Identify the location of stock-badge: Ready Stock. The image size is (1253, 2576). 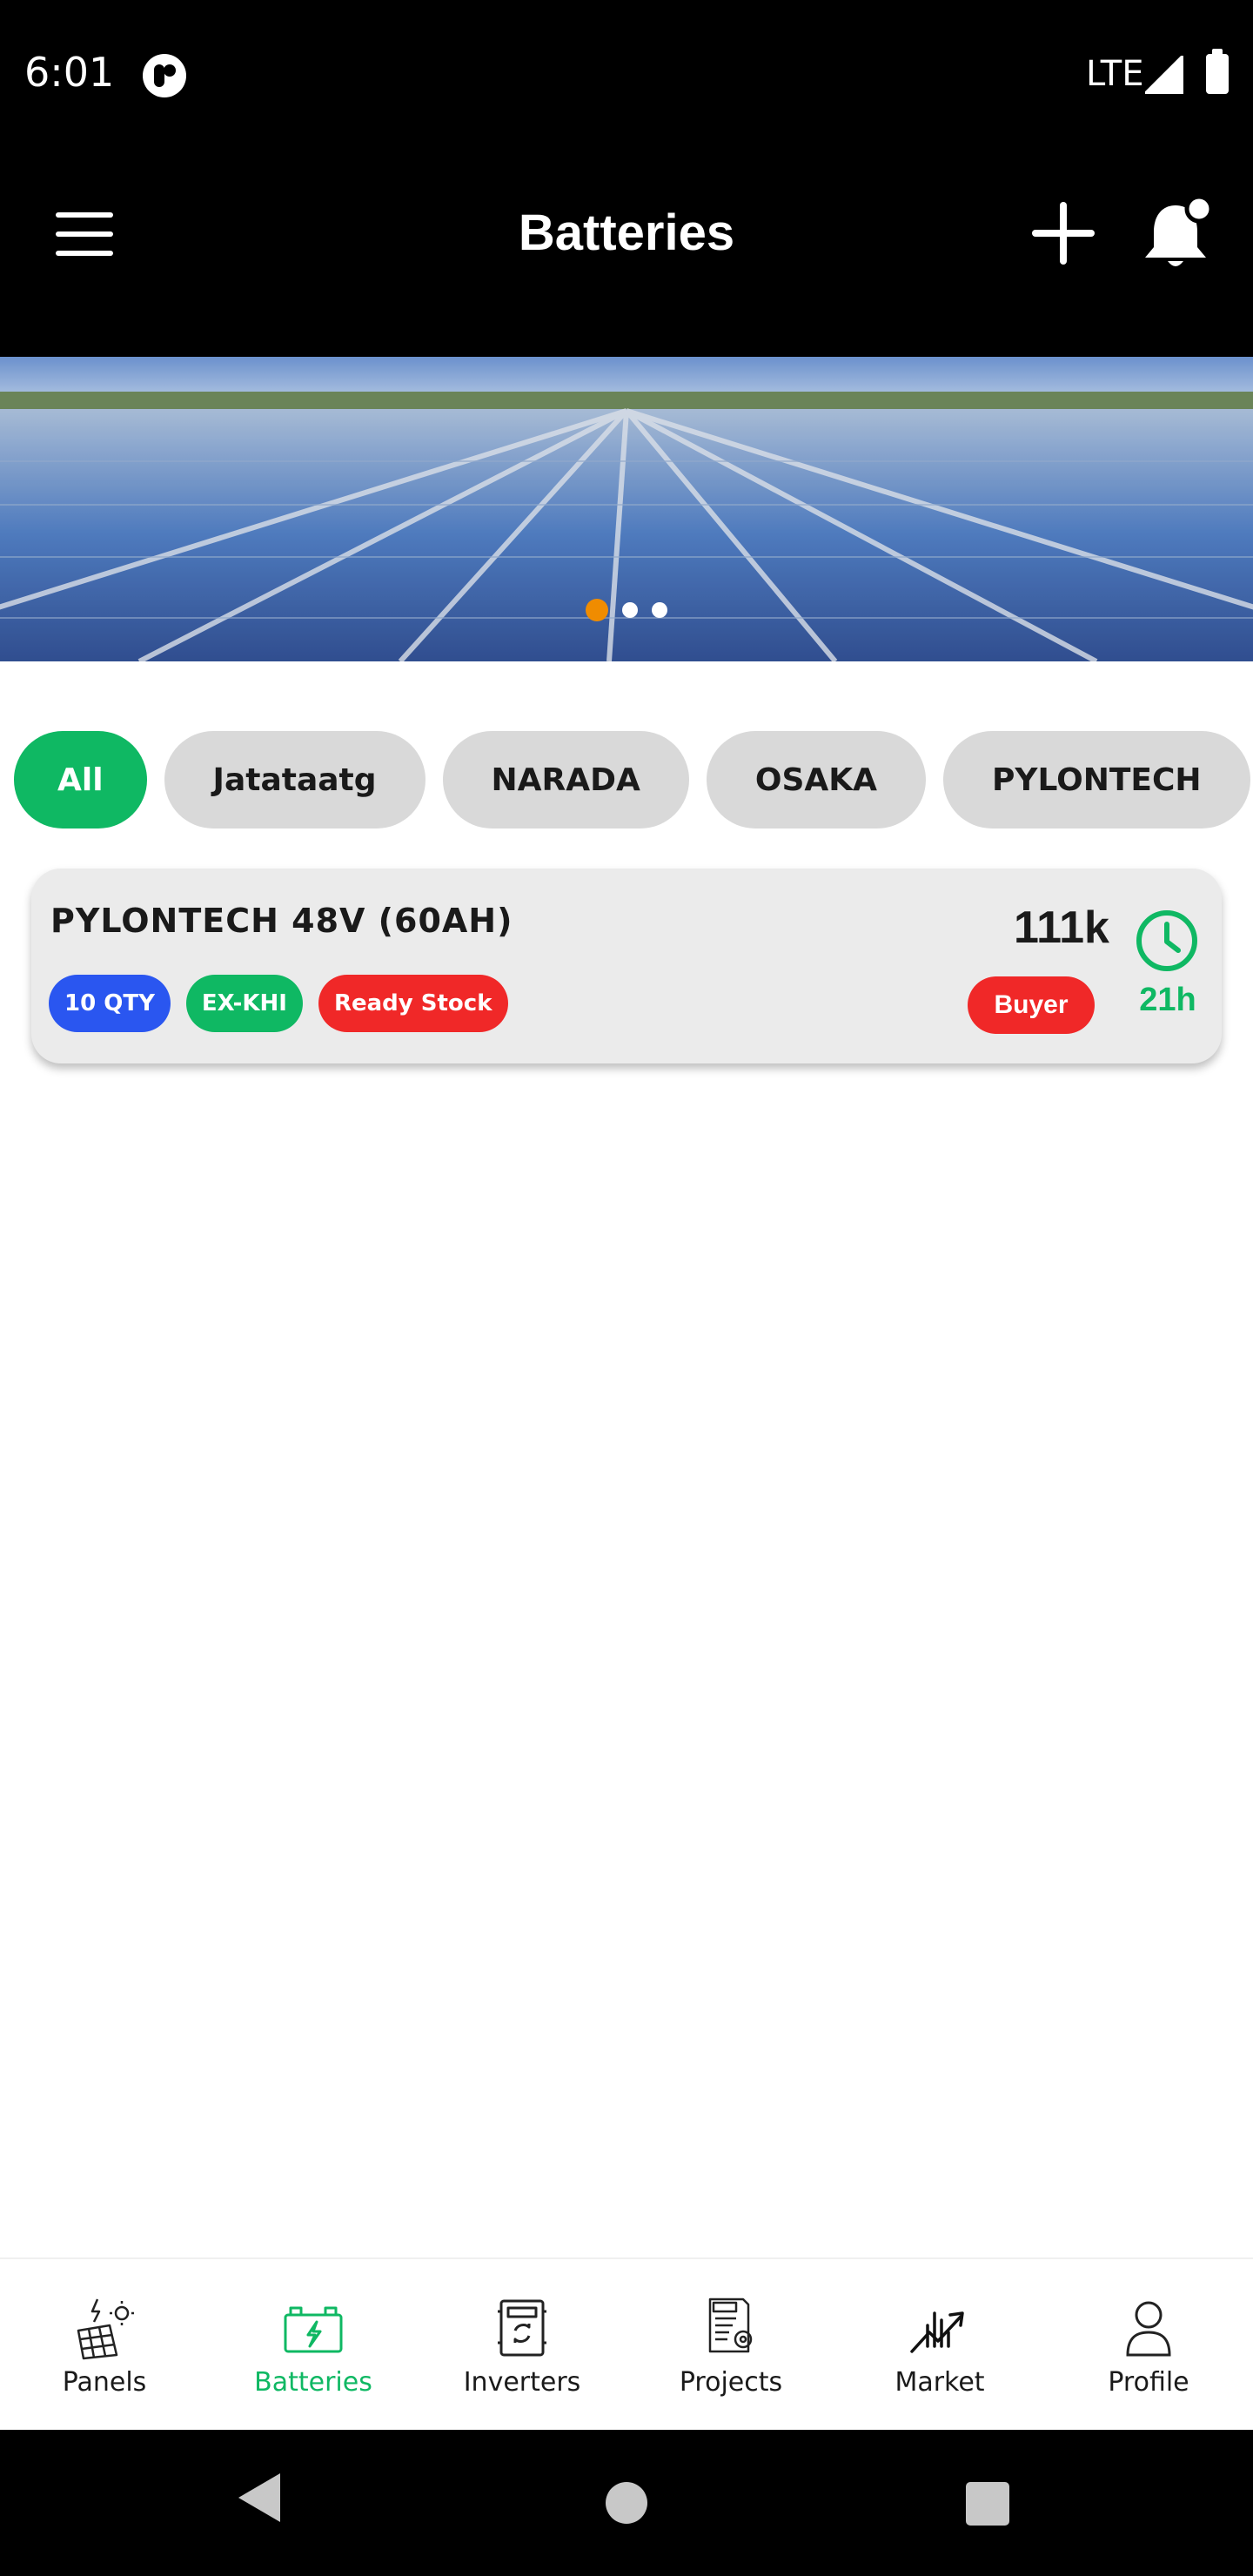
(413, 1003).